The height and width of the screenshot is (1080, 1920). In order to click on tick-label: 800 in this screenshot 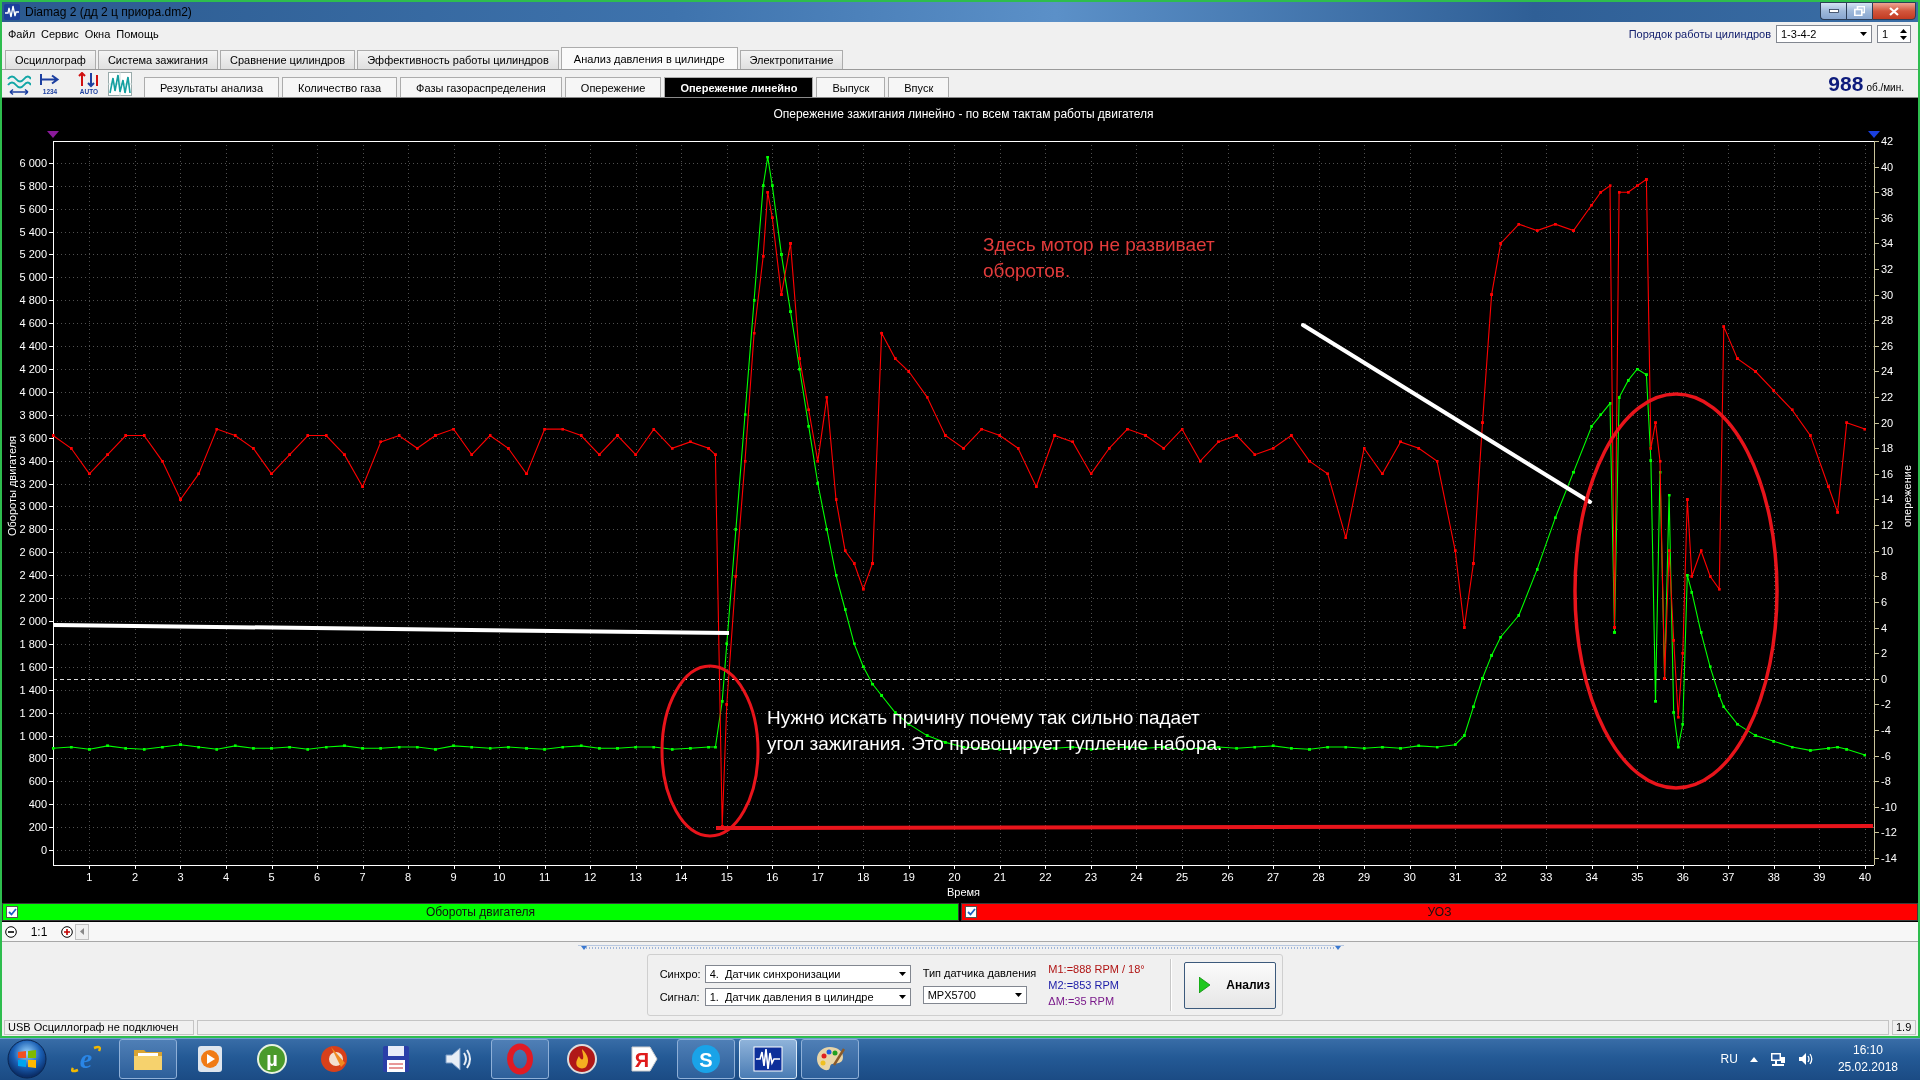, I will do `click(37, 758)`.